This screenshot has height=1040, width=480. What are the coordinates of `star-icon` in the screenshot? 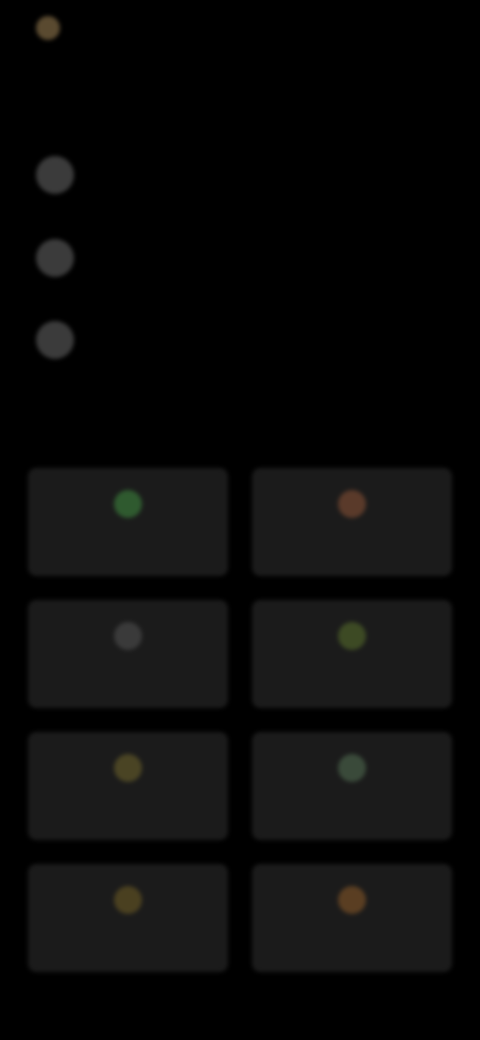 It's located at (128, 768).